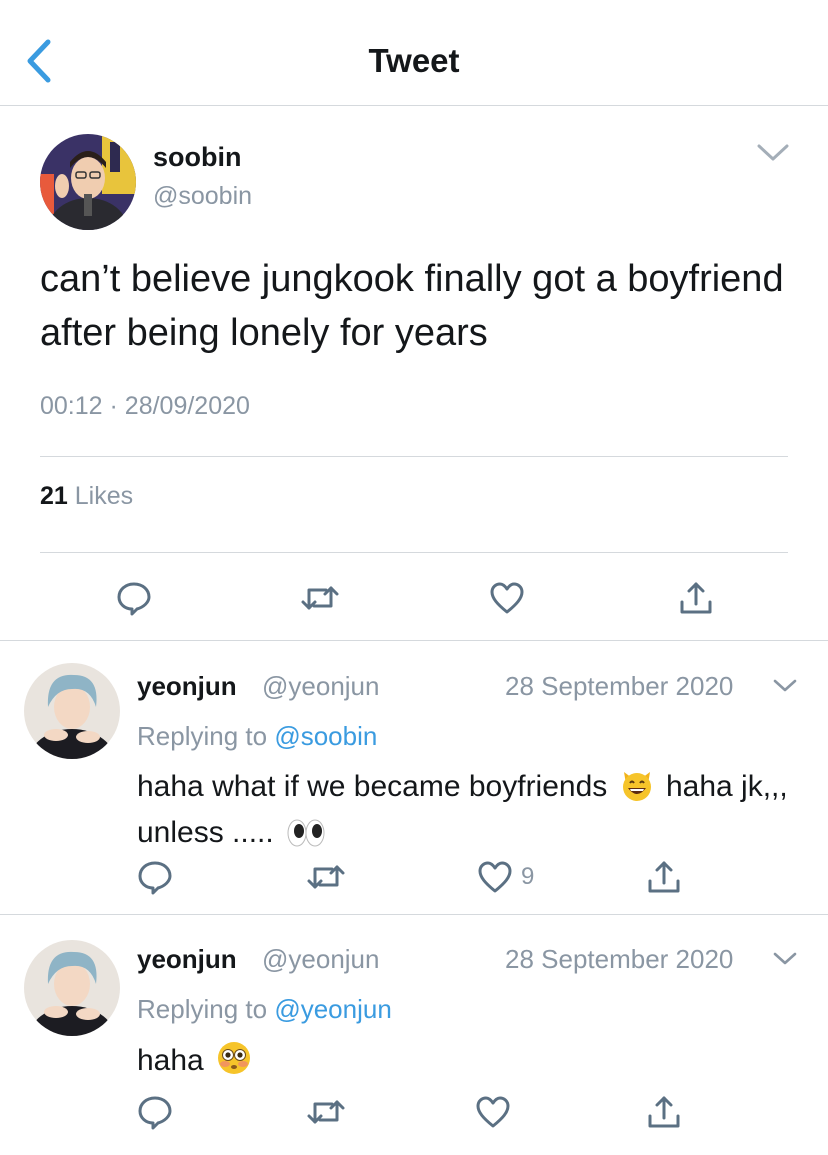 This screenshot has height=1155, width=828. Describe the element at coordinates (104, 496) in the screenshot. I see `likes-label: Likes` at that location.